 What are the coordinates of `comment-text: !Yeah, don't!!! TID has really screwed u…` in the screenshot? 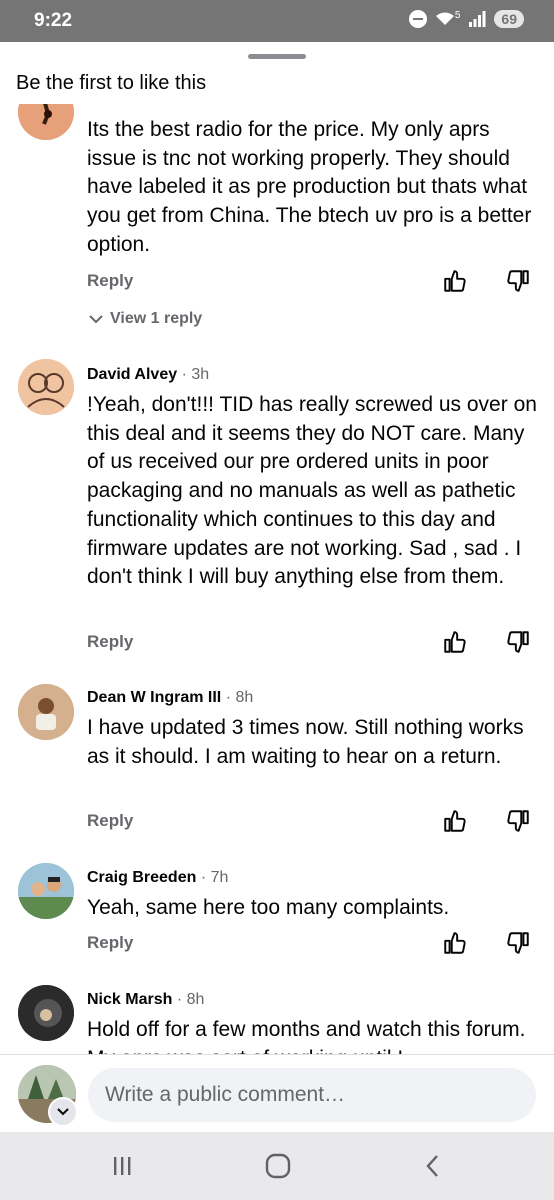 It's located at (312, 491).